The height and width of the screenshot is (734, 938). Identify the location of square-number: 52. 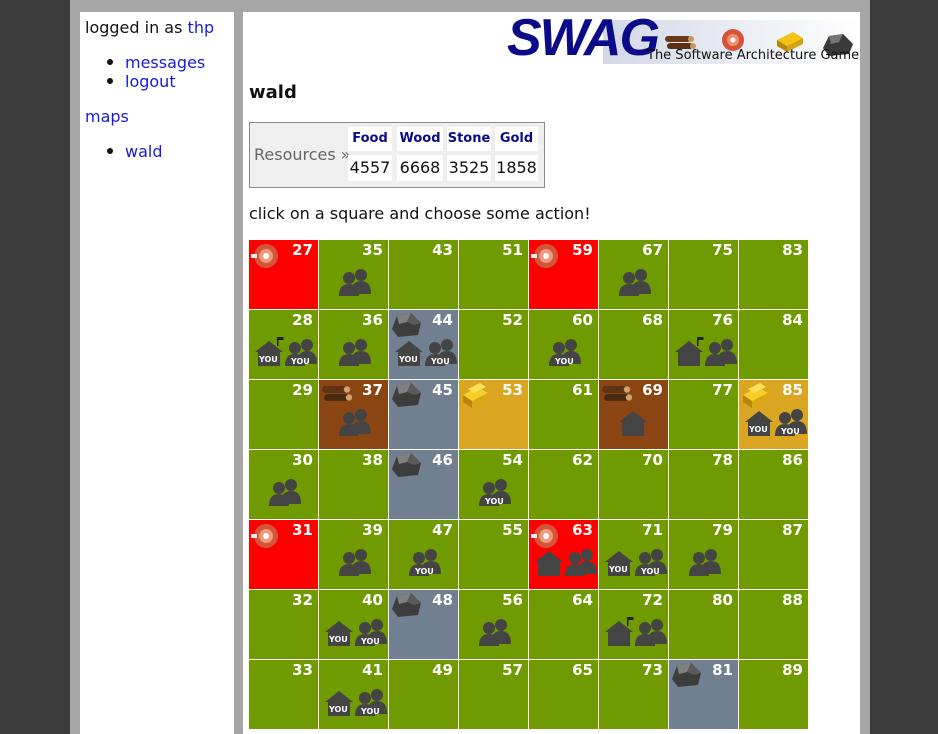
(512, 320).